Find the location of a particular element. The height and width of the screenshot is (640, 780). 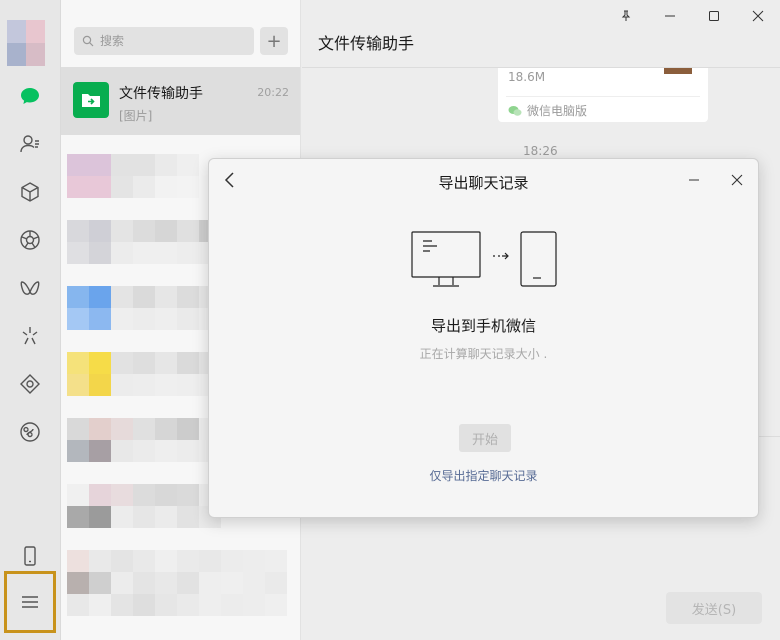

file-thumbnail is located at coordinates (678, 71).